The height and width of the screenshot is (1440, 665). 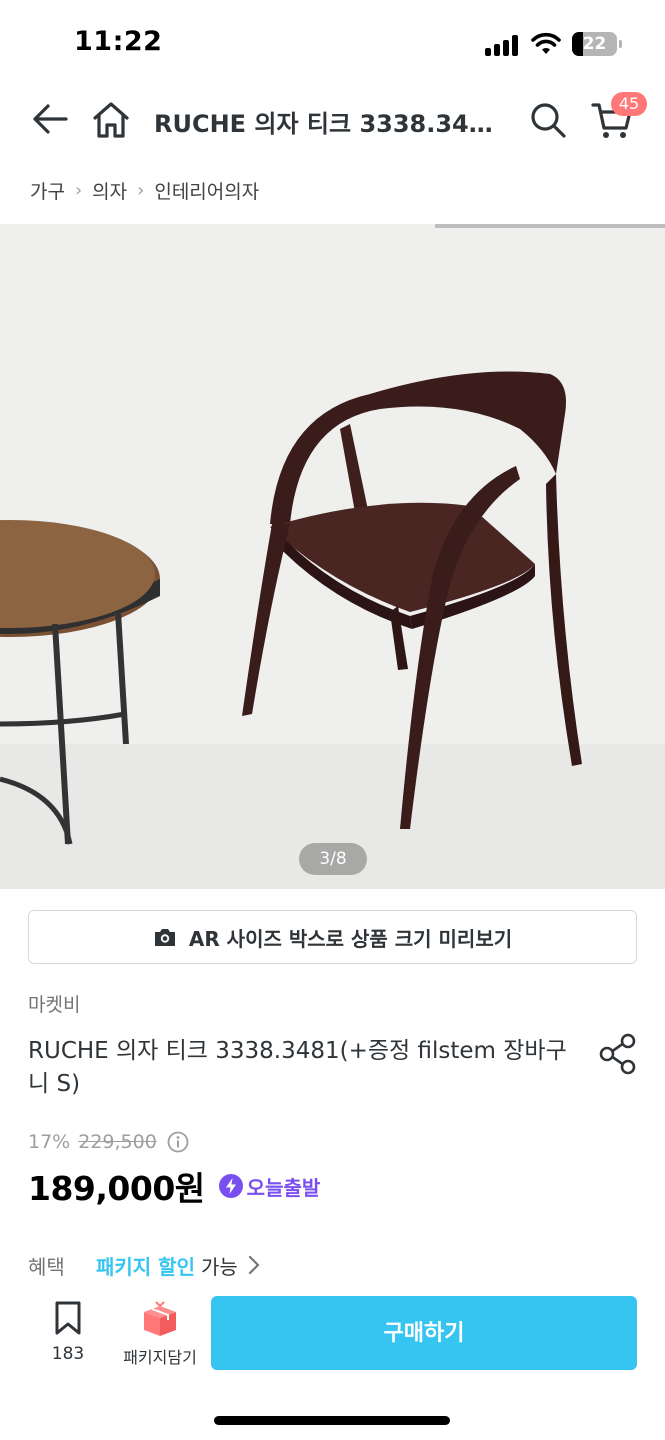 I want to click on today-delivery-badge: 오늘출발, so click(x=269, y=1186).